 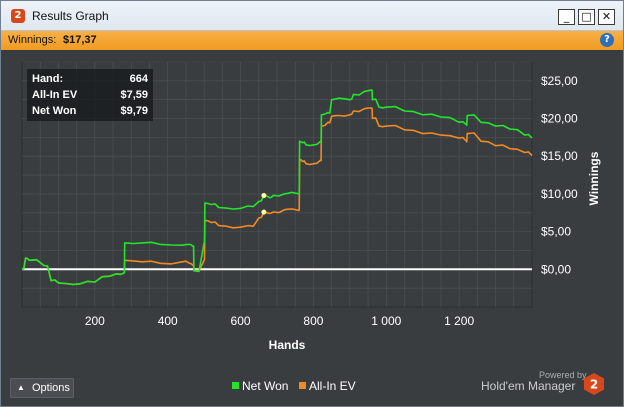 I want to click on window-title: Results Graph, so click(x=70, y=16).